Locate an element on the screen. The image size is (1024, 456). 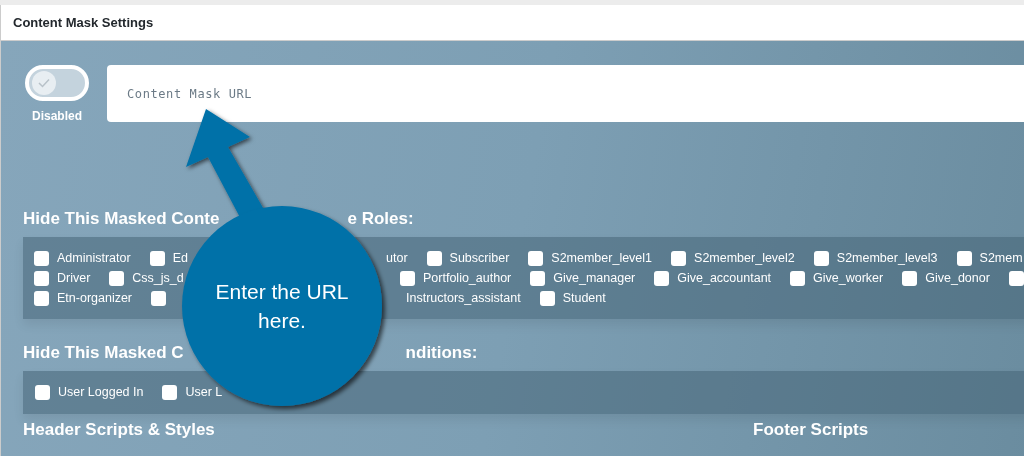
checkbox-label: Give_donor is located at coordinates (957, 278).